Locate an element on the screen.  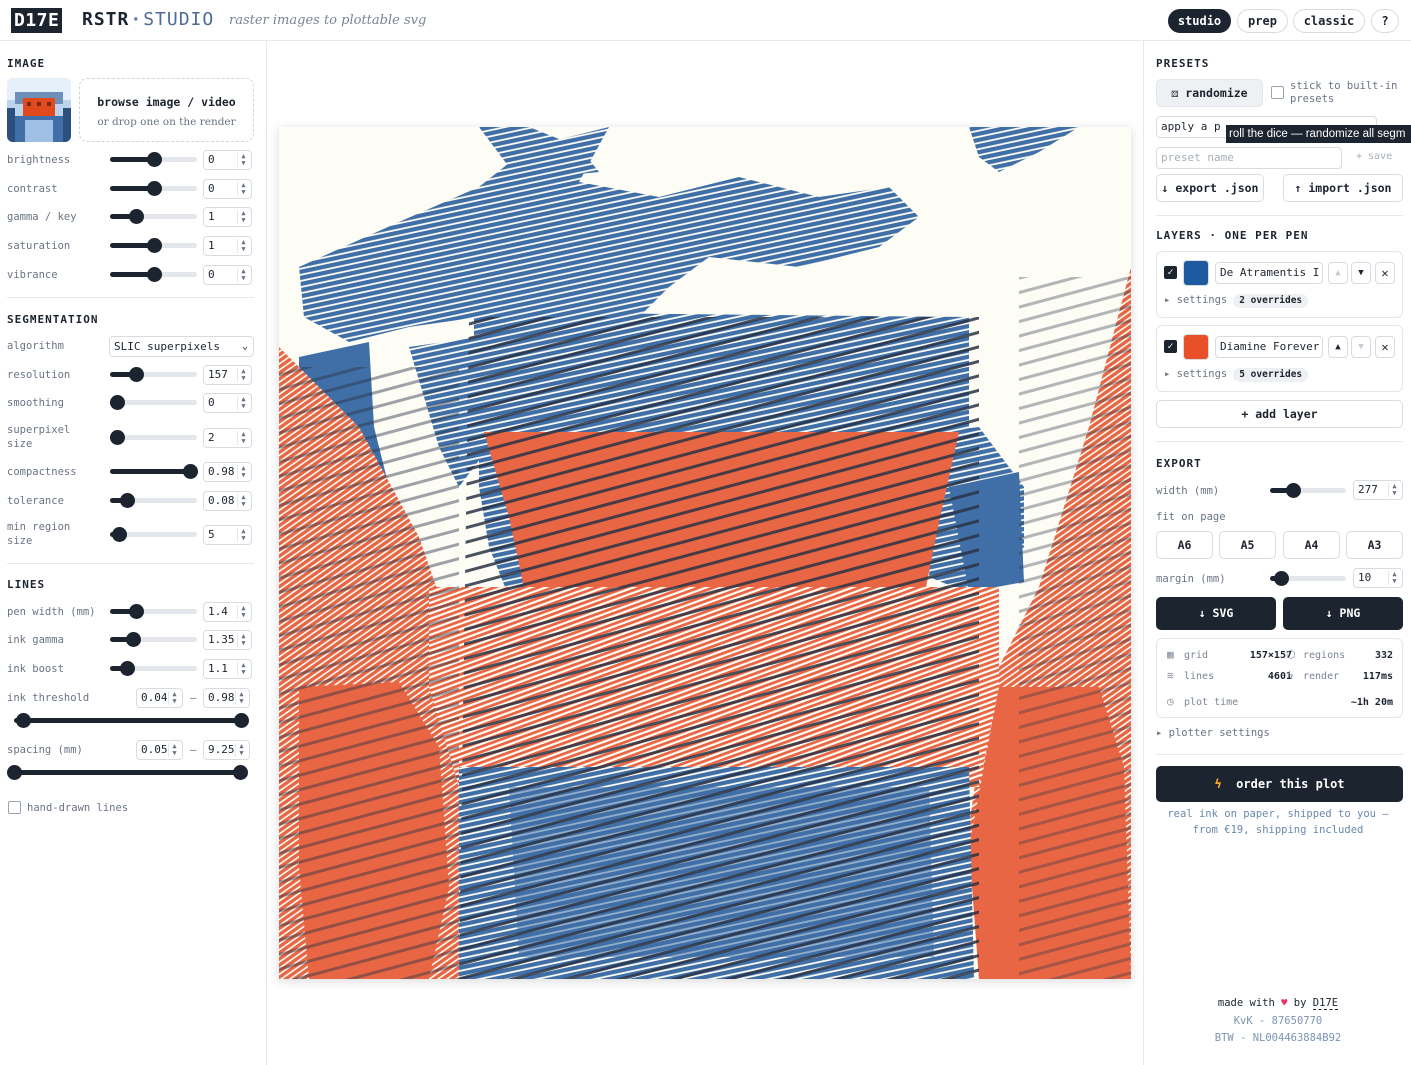
compactness-input: 0.98 ▲ ▼ is located at coordinates (227, 472).